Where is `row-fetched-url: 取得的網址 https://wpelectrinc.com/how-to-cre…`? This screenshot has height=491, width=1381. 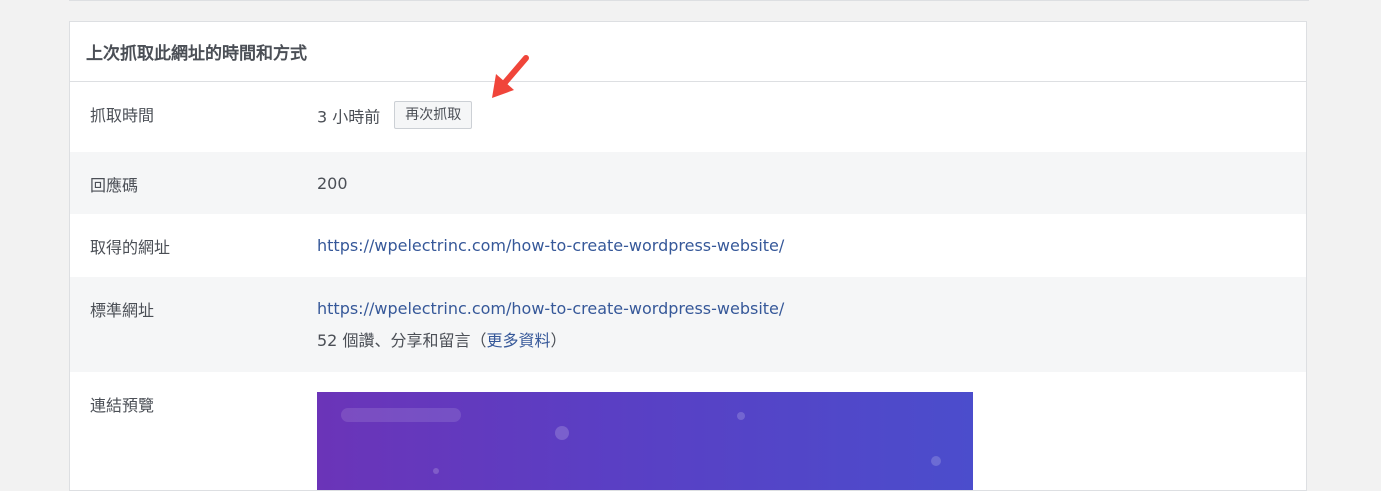
row-fetched-url: 取得的網址 https://wpelectrinc.com/how-to-cre… is located at coordinates (688, 245).